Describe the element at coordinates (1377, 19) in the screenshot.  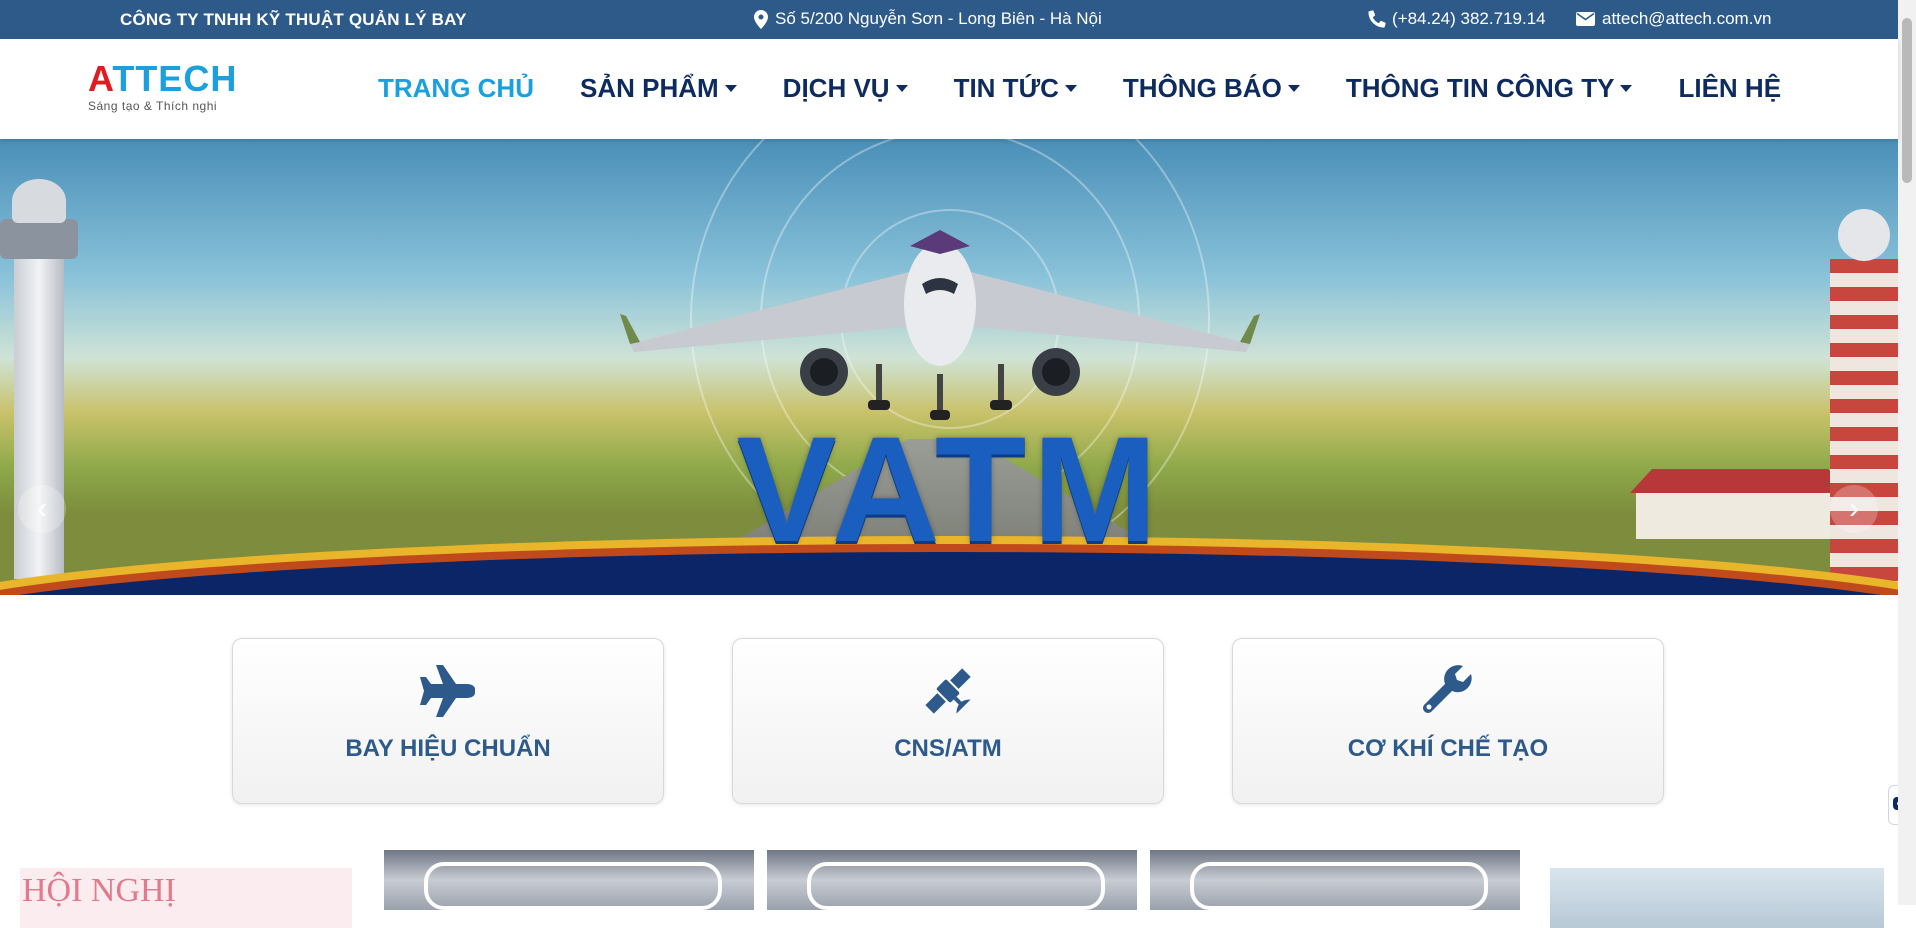
I see `phone-icon` at that location.